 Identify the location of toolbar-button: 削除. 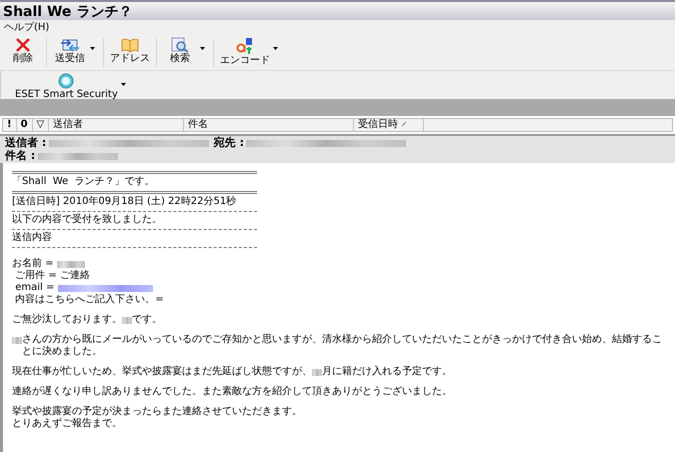
(23, 52).